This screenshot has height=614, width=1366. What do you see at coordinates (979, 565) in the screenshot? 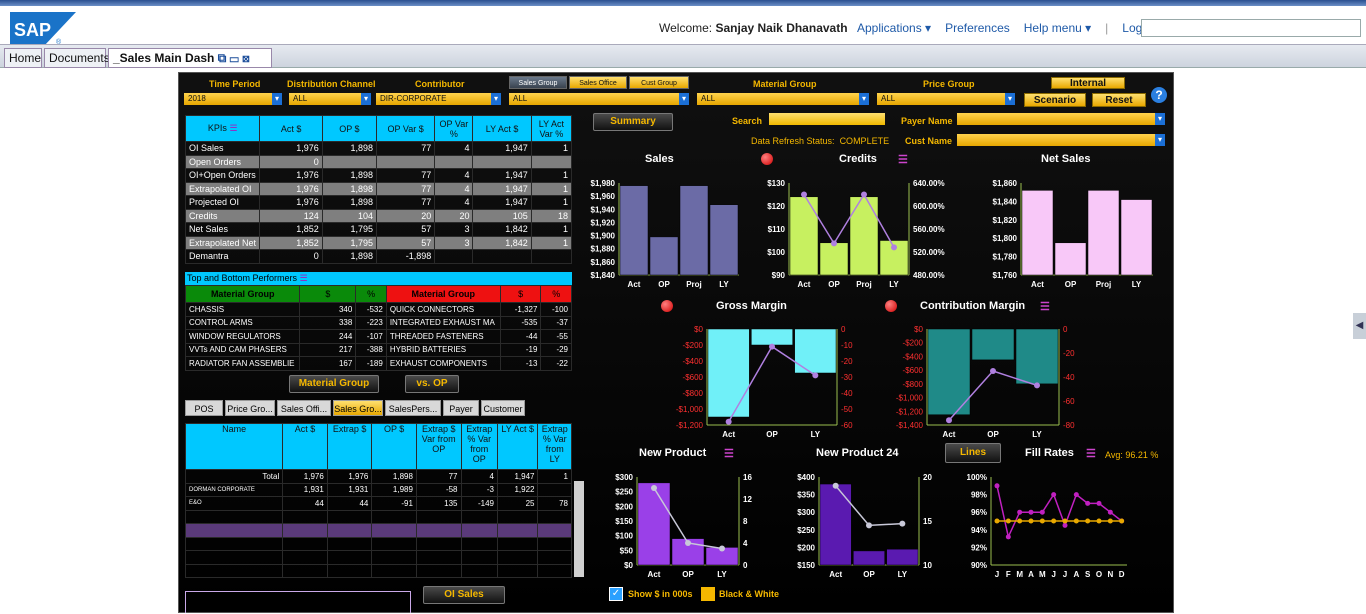
I see `y-tick-label: 90%` at bounding box center [979, 565].